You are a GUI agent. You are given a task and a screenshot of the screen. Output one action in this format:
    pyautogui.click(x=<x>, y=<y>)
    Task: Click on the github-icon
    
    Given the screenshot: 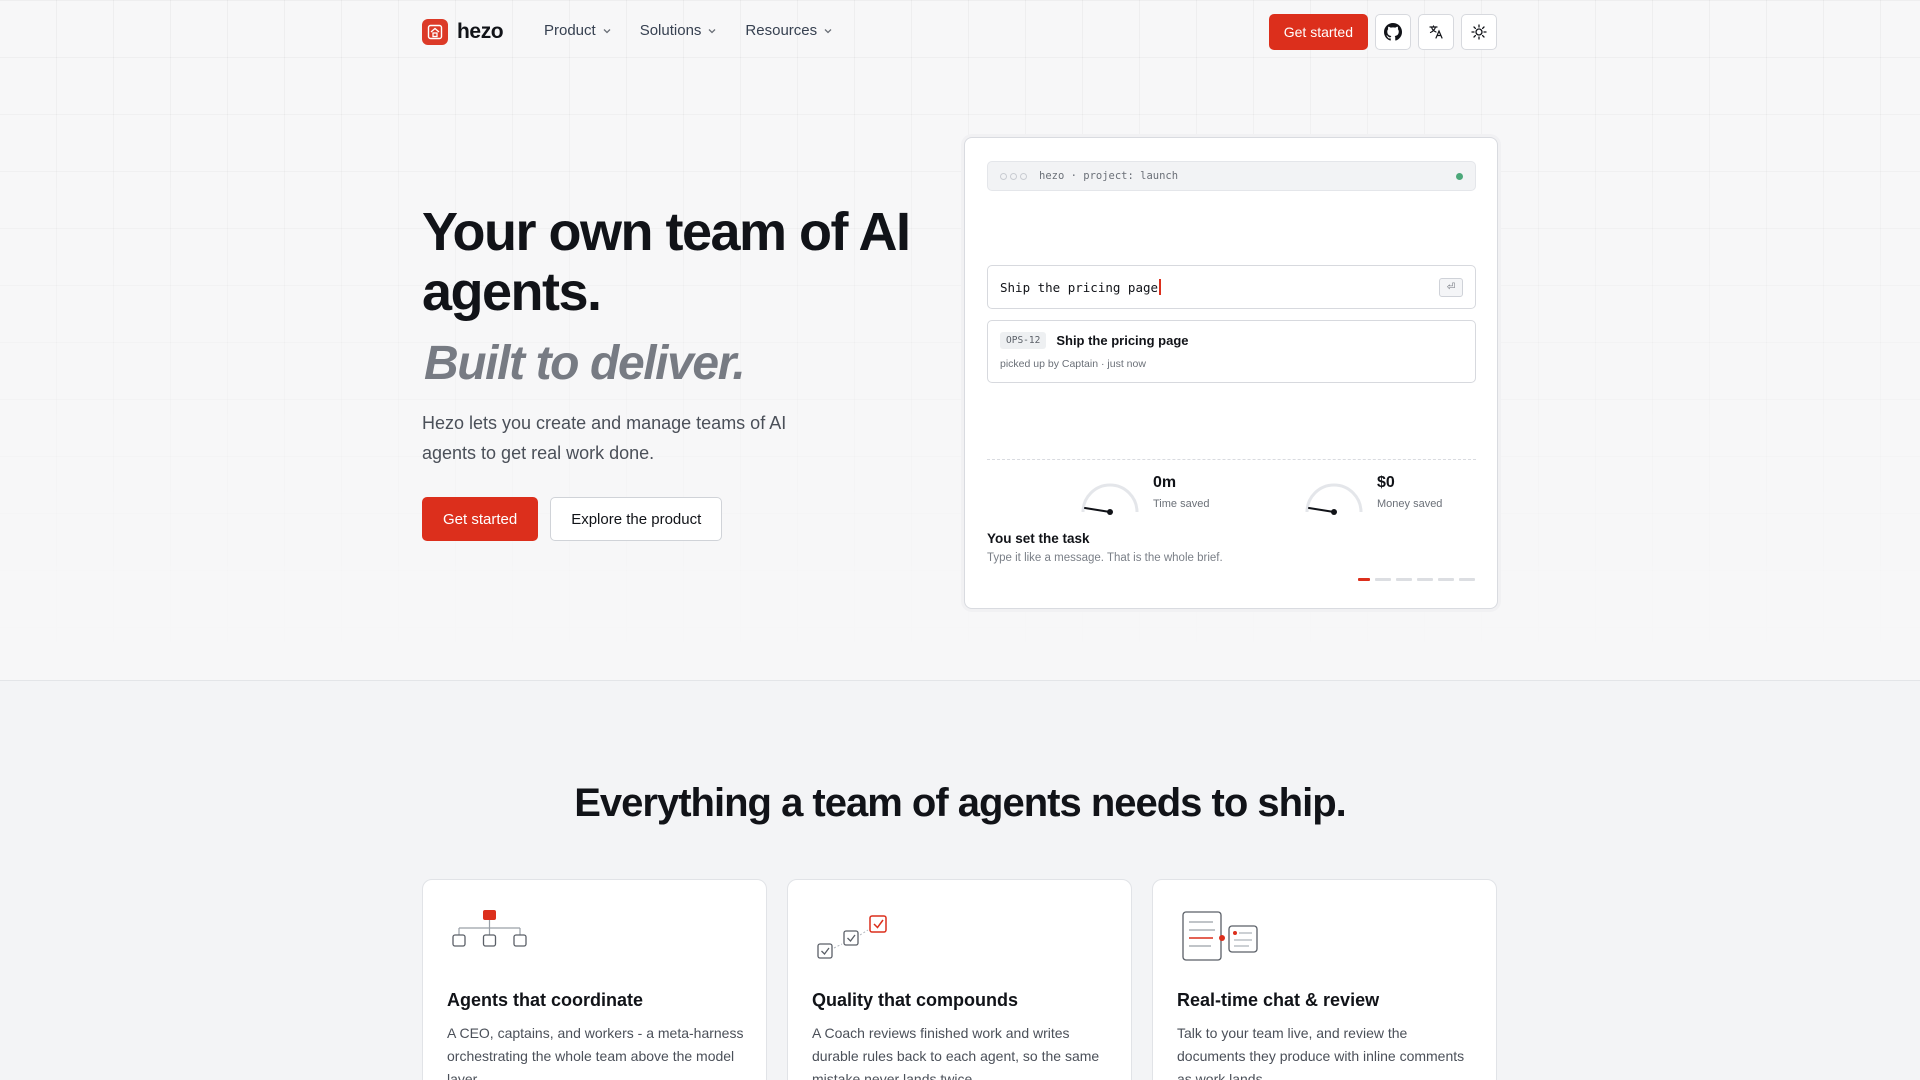 What is the action you would take?
    pyautogui.click(x=1393, y=32)
    